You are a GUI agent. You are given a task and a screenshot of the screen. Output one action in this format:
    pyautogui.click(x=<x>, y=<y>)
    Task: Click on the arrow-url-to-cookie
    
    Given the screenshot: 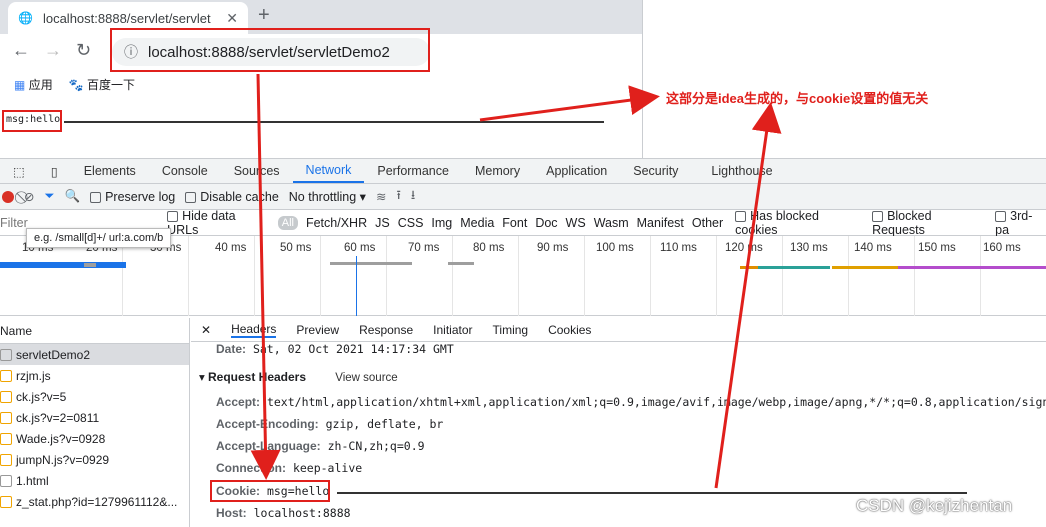 What is the action you would take?
    pyautogui.click(x=265, y=276)
    